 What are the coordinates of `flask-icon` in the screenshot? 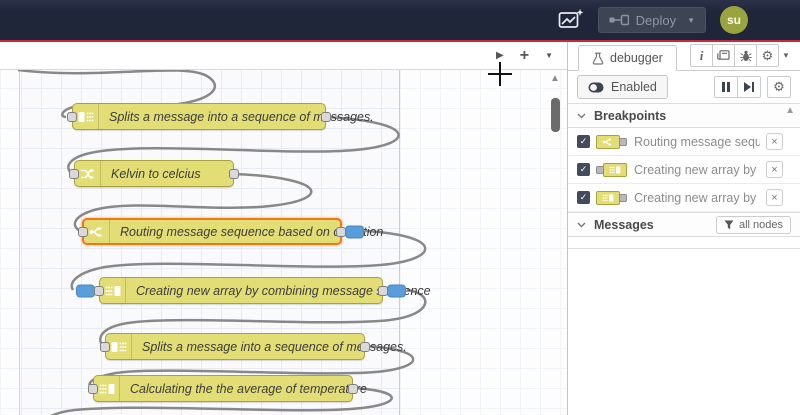 It's located at (598, 58).